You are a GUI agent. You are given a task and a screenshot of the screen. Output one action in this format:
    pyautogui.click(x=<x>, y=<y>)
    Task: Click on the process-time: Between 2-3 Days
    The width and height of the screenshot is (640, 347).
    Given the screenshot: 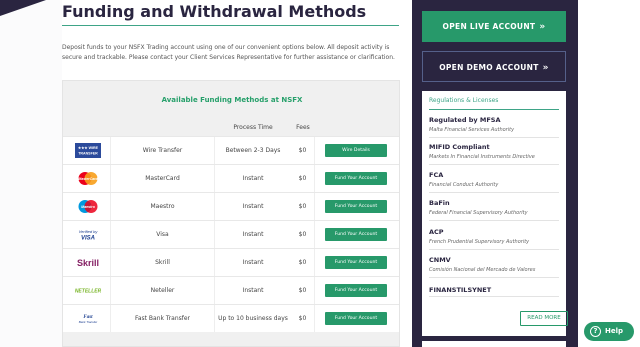 What is the action you would take?
    pyautogui.click(x=253, y=150)
    